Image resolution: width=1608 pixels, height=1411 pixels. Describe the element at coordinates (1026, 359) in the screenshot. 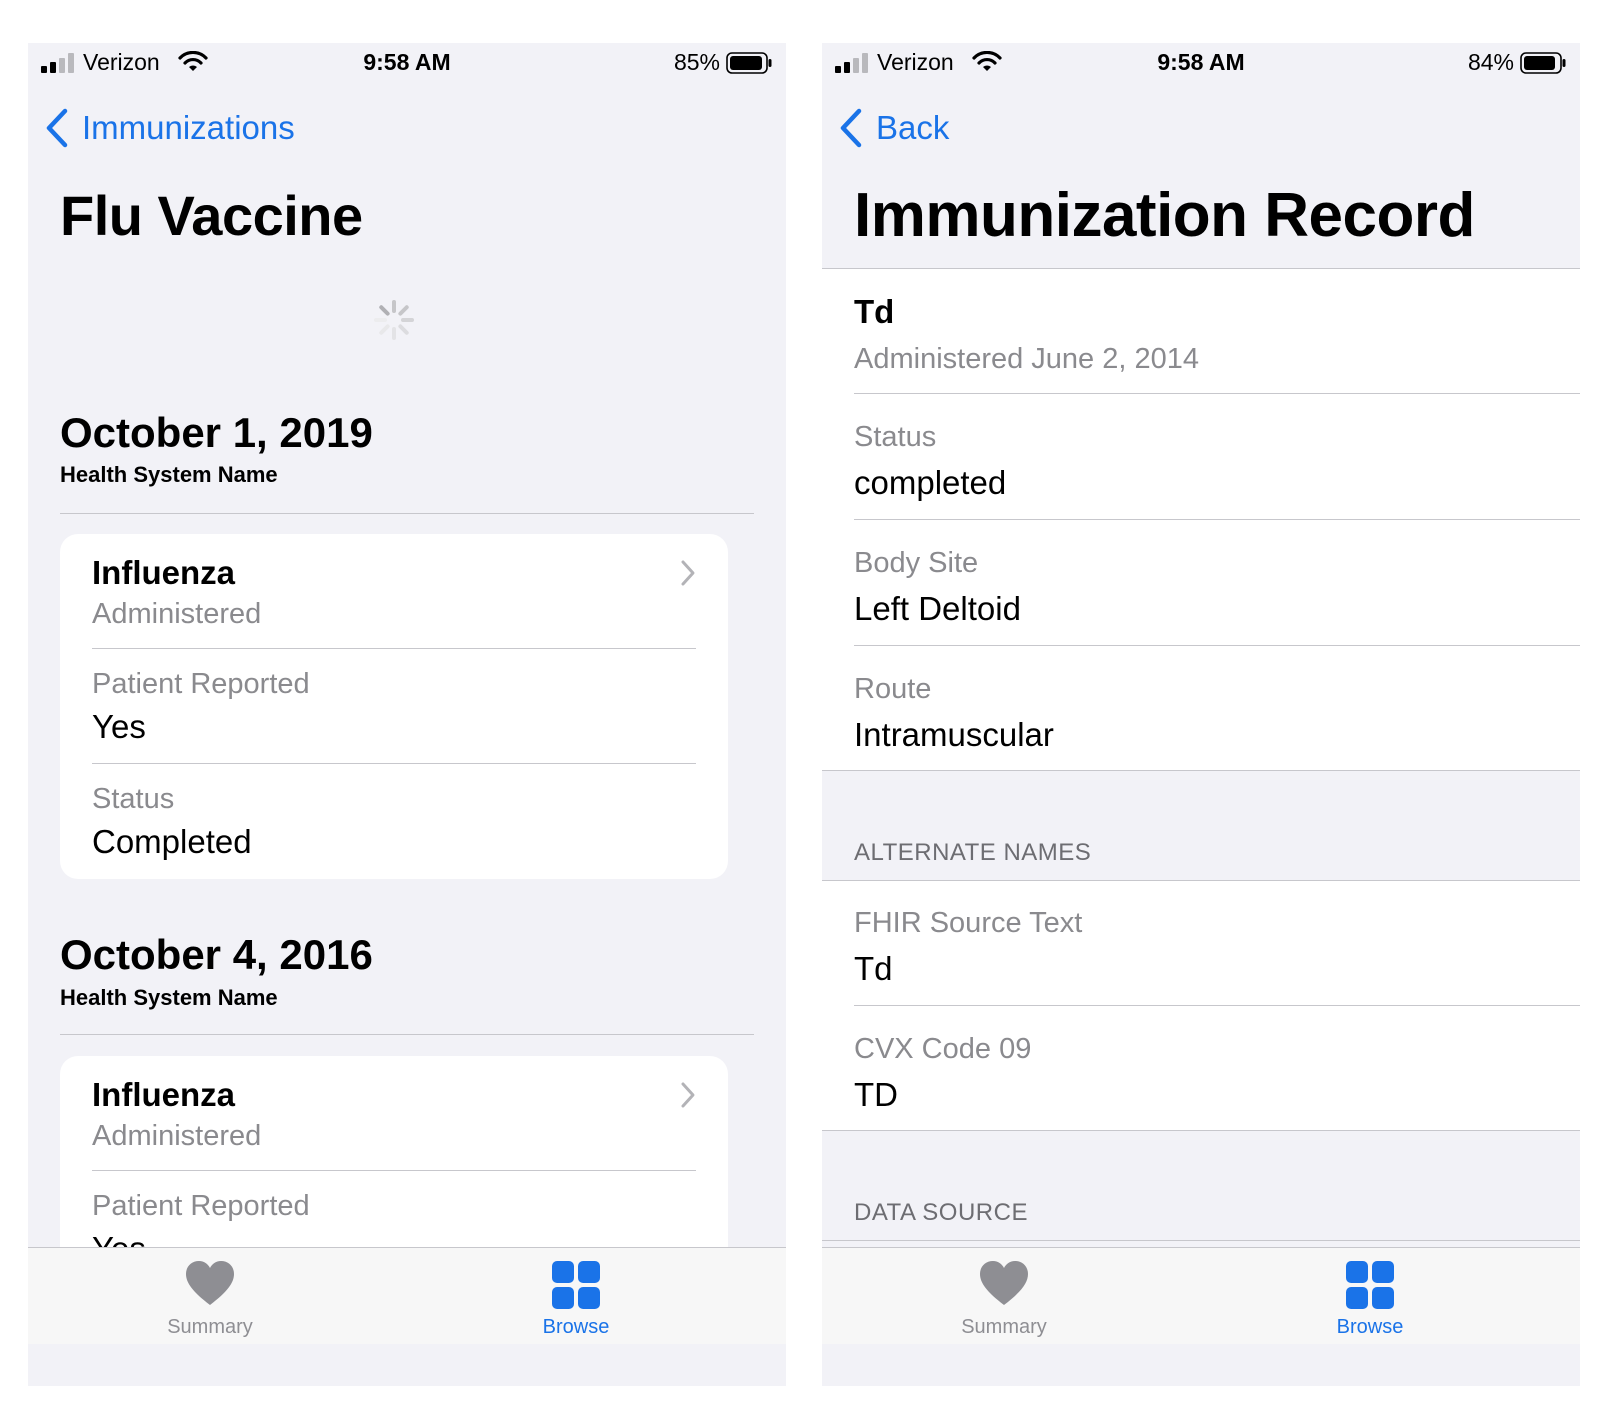

I see `record-administered-date: Administered June 2, 2014` at that location.